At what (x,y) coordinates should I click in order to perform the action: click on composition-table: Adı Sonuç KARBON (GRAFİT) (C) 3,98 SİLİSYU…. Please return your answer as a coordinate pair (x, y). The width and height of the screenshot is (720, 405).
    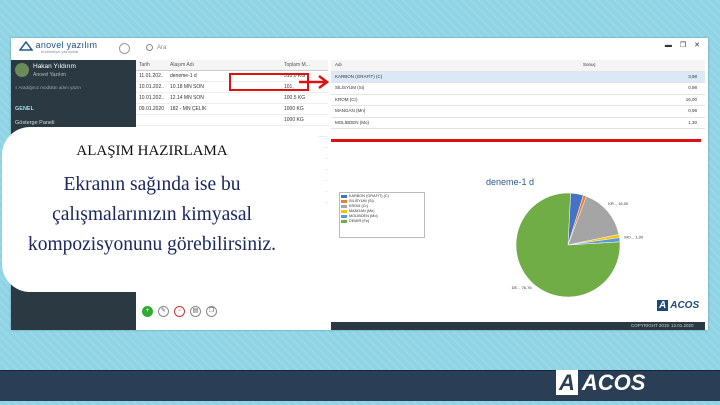
    Looking at the image, I should click on (518, 94).